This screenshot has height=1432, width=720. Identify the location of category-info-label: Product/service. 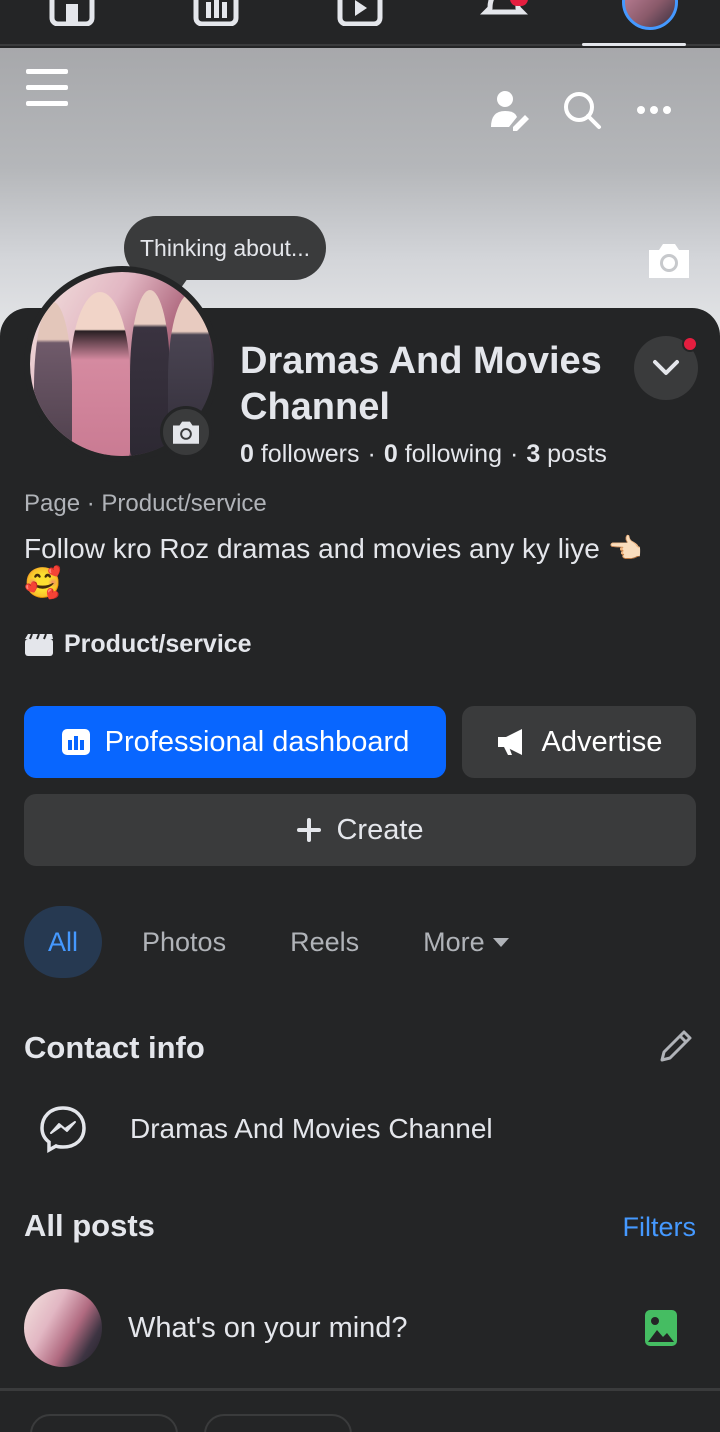
(158, 644).